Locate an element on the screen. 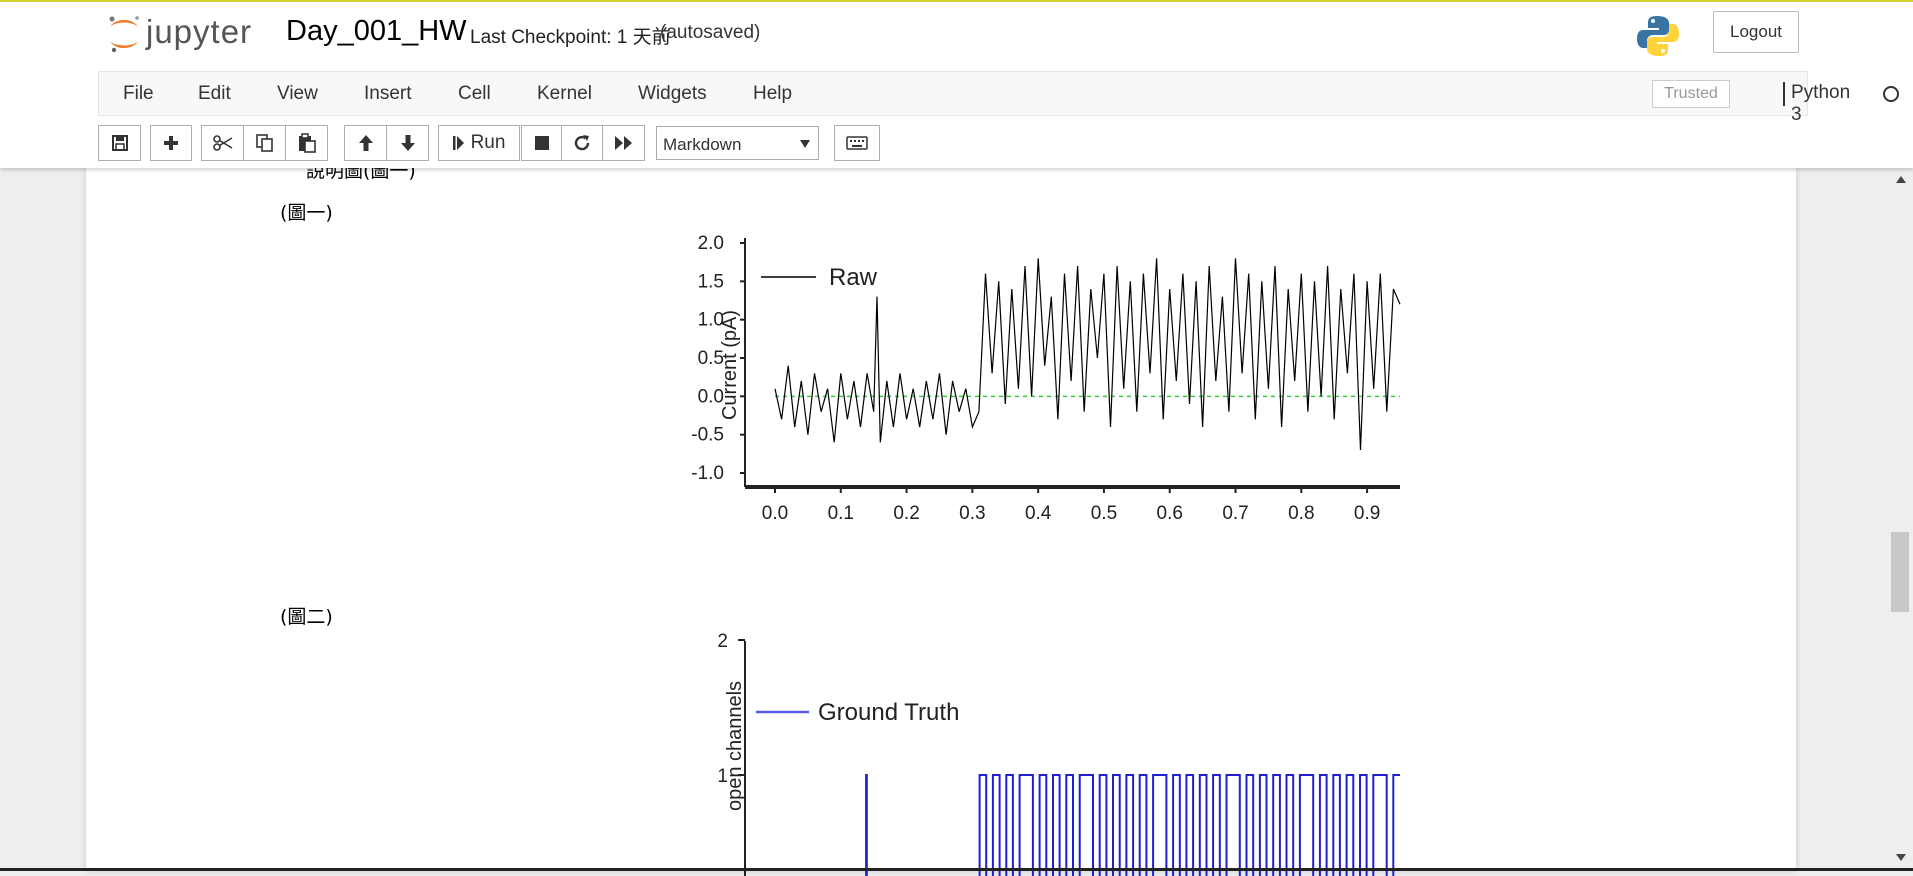  paste-icon is located at coordinates (307, 143).